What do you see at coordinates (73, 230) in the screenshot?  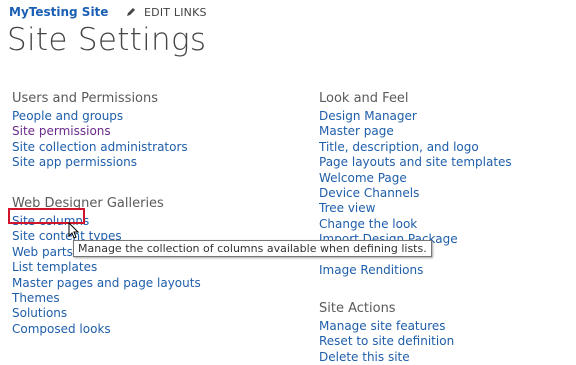 I see `mouse-pointer-icon` at bounding box center [73, 230].